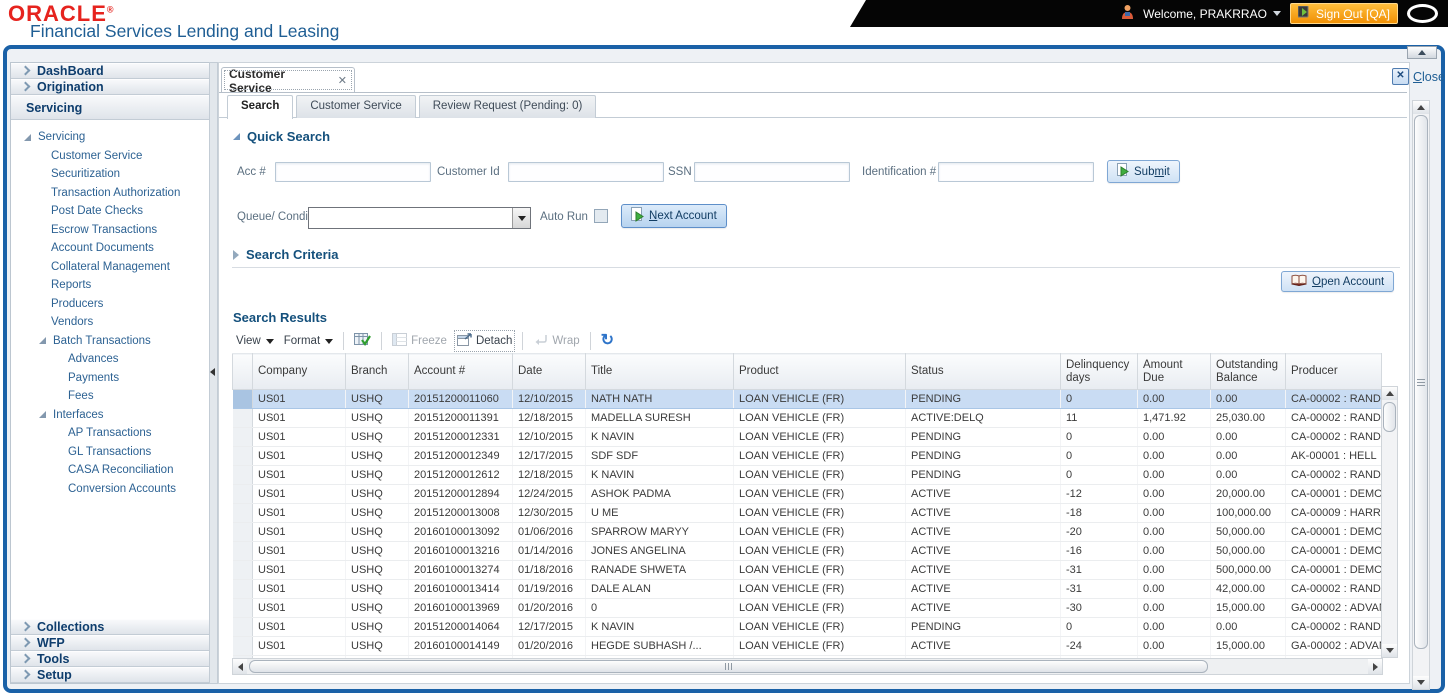  Describe the element at coordinates (110, 643) in the screenshot. I see `sidebar-section-wfp: WFP` at that location.